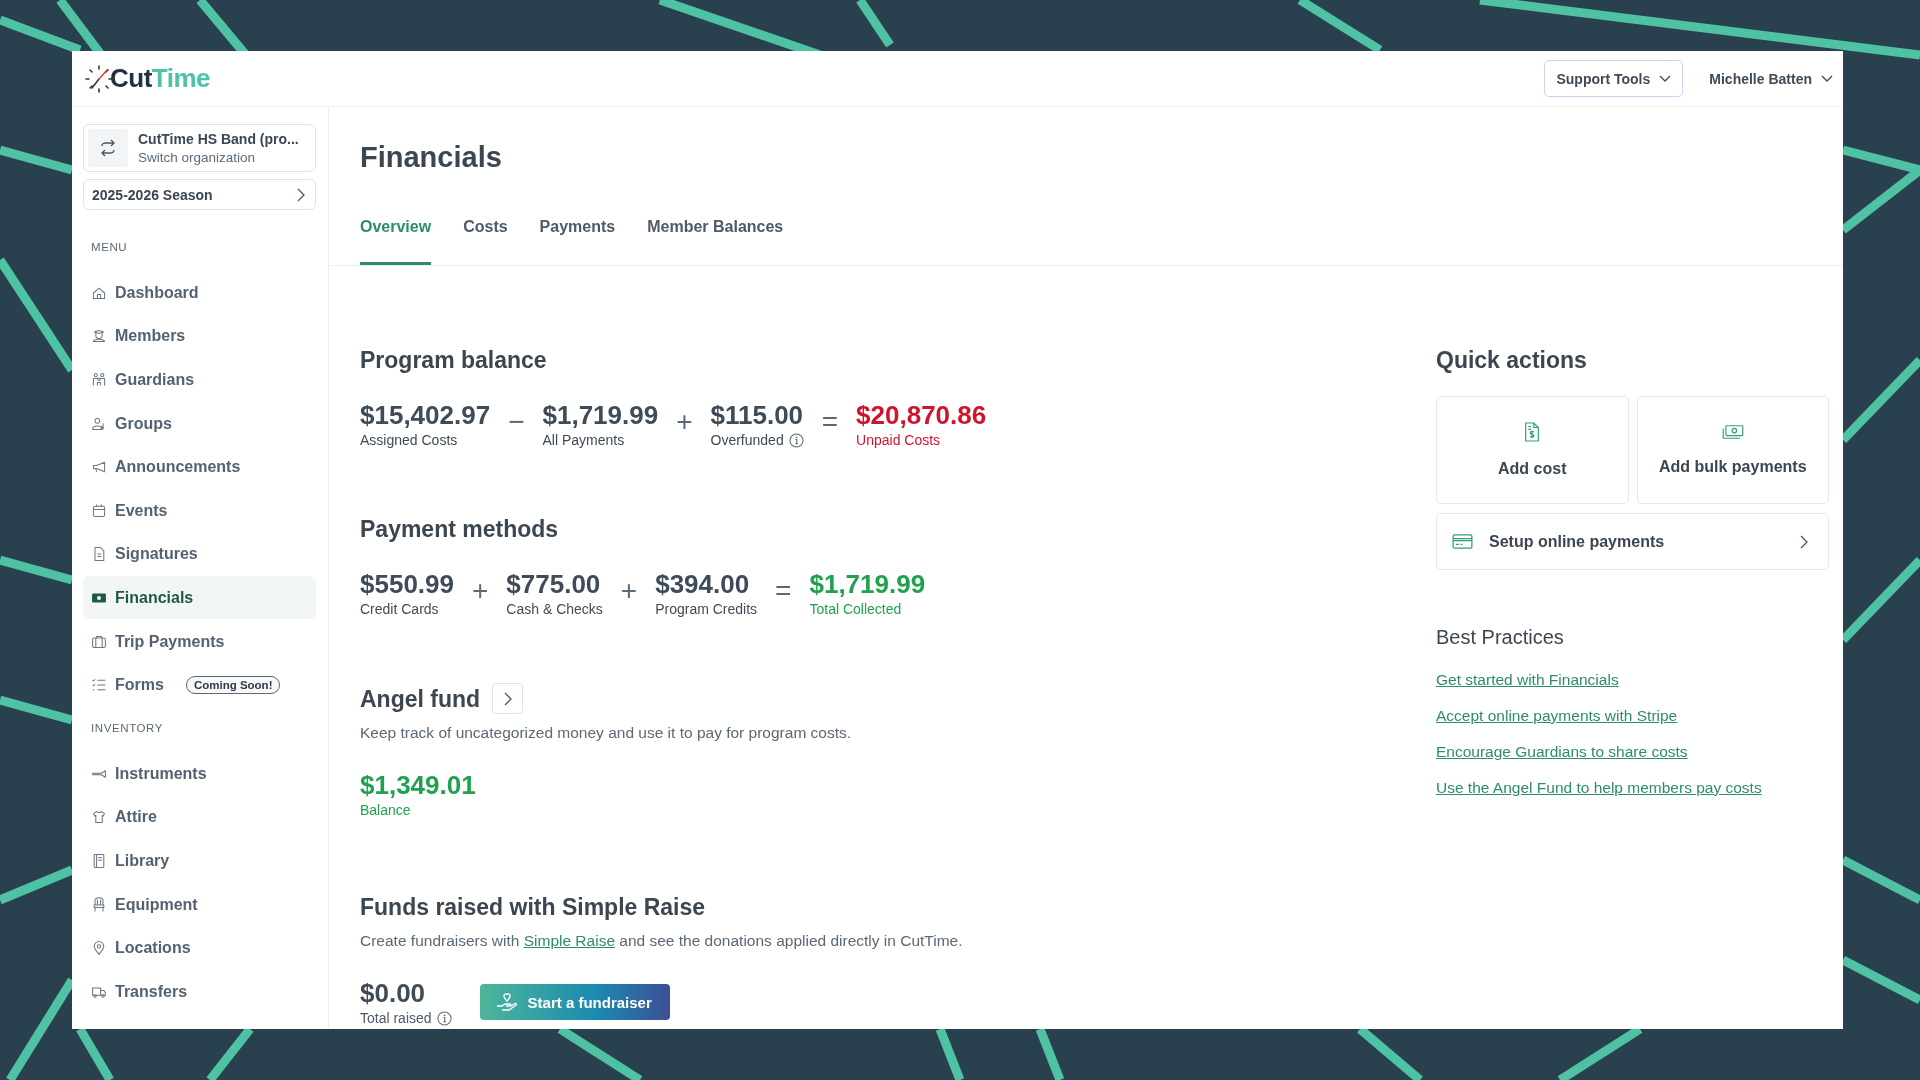  What do you see at coordinates (574, 1002) in the screenshot?
I see `start-fundraiser-button: Start a fundraiser` at bounding box center [574, 1002].